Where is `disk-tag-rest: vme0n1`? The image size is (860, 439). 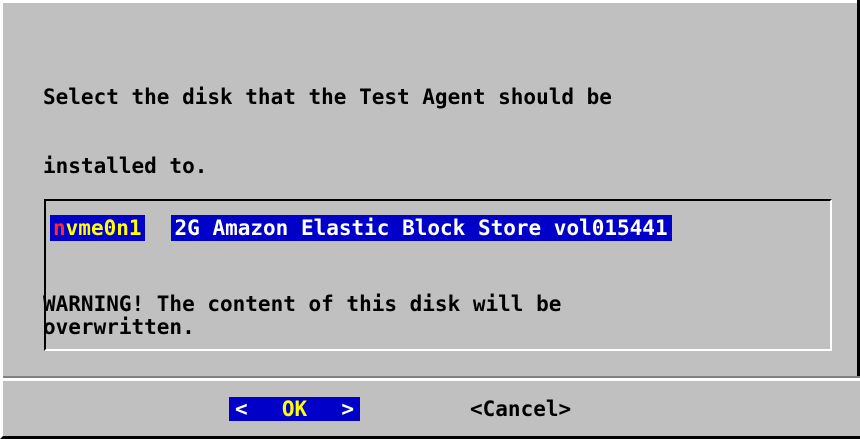
disk-tag-rest: vme0n1 is located at coordinates (103, 228).